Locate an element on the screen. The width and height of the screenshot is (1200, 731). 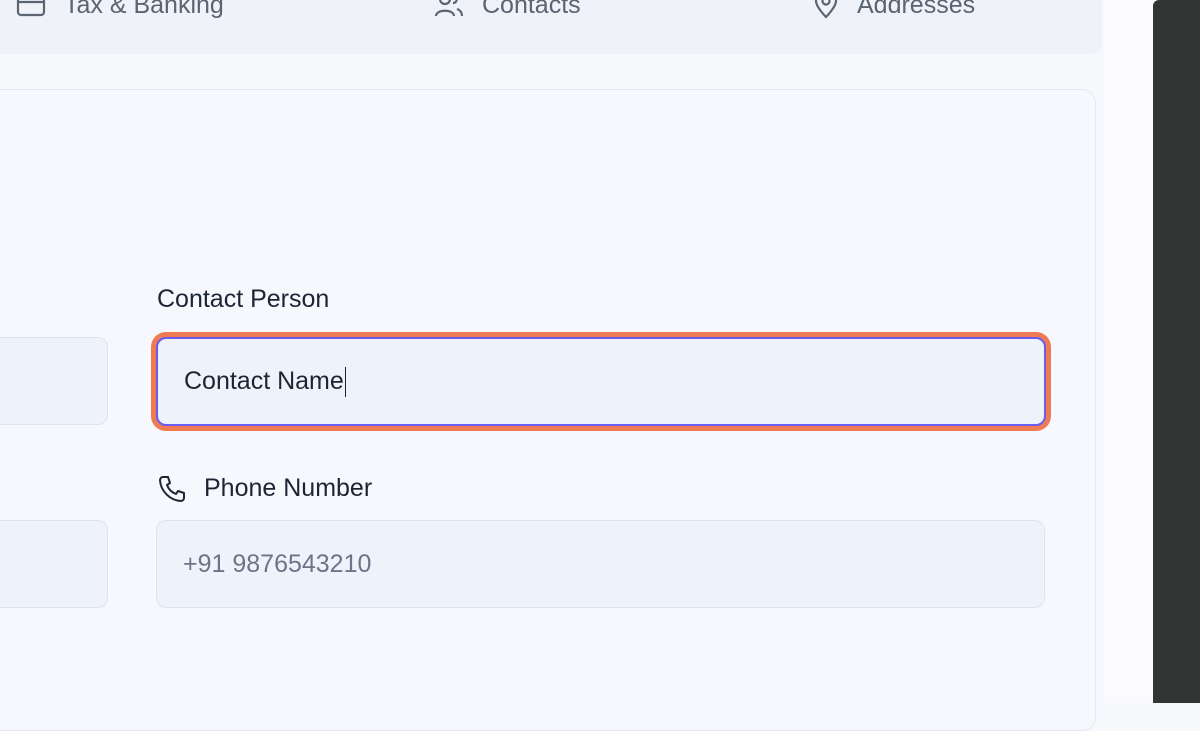
text-caret is located at coordinates (345, 381).